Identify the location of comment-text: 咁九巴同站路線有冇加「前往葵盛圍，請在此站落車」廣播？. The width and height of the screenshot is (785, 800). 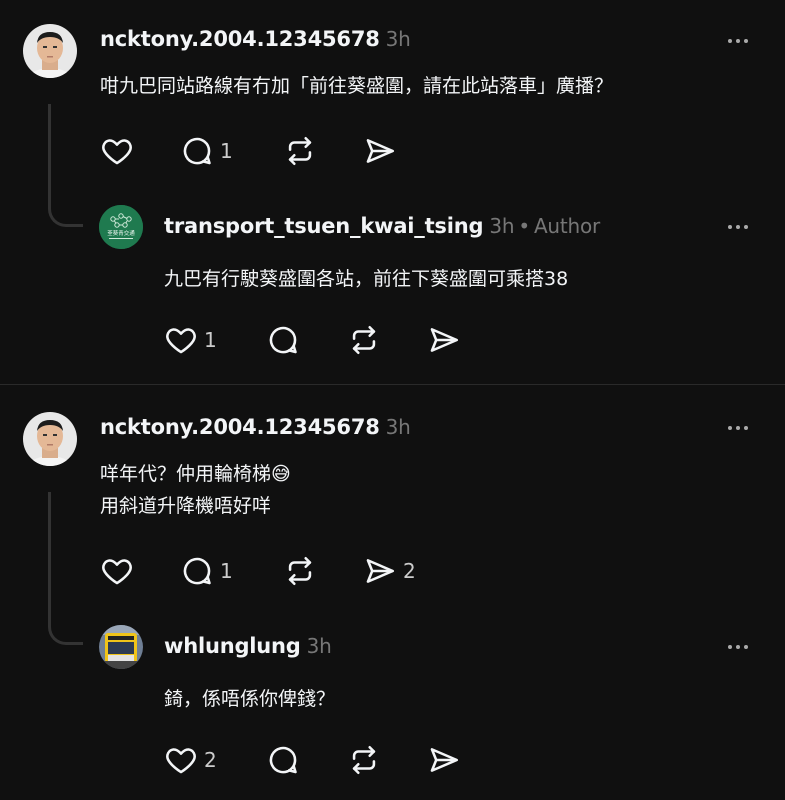
(357, 86).